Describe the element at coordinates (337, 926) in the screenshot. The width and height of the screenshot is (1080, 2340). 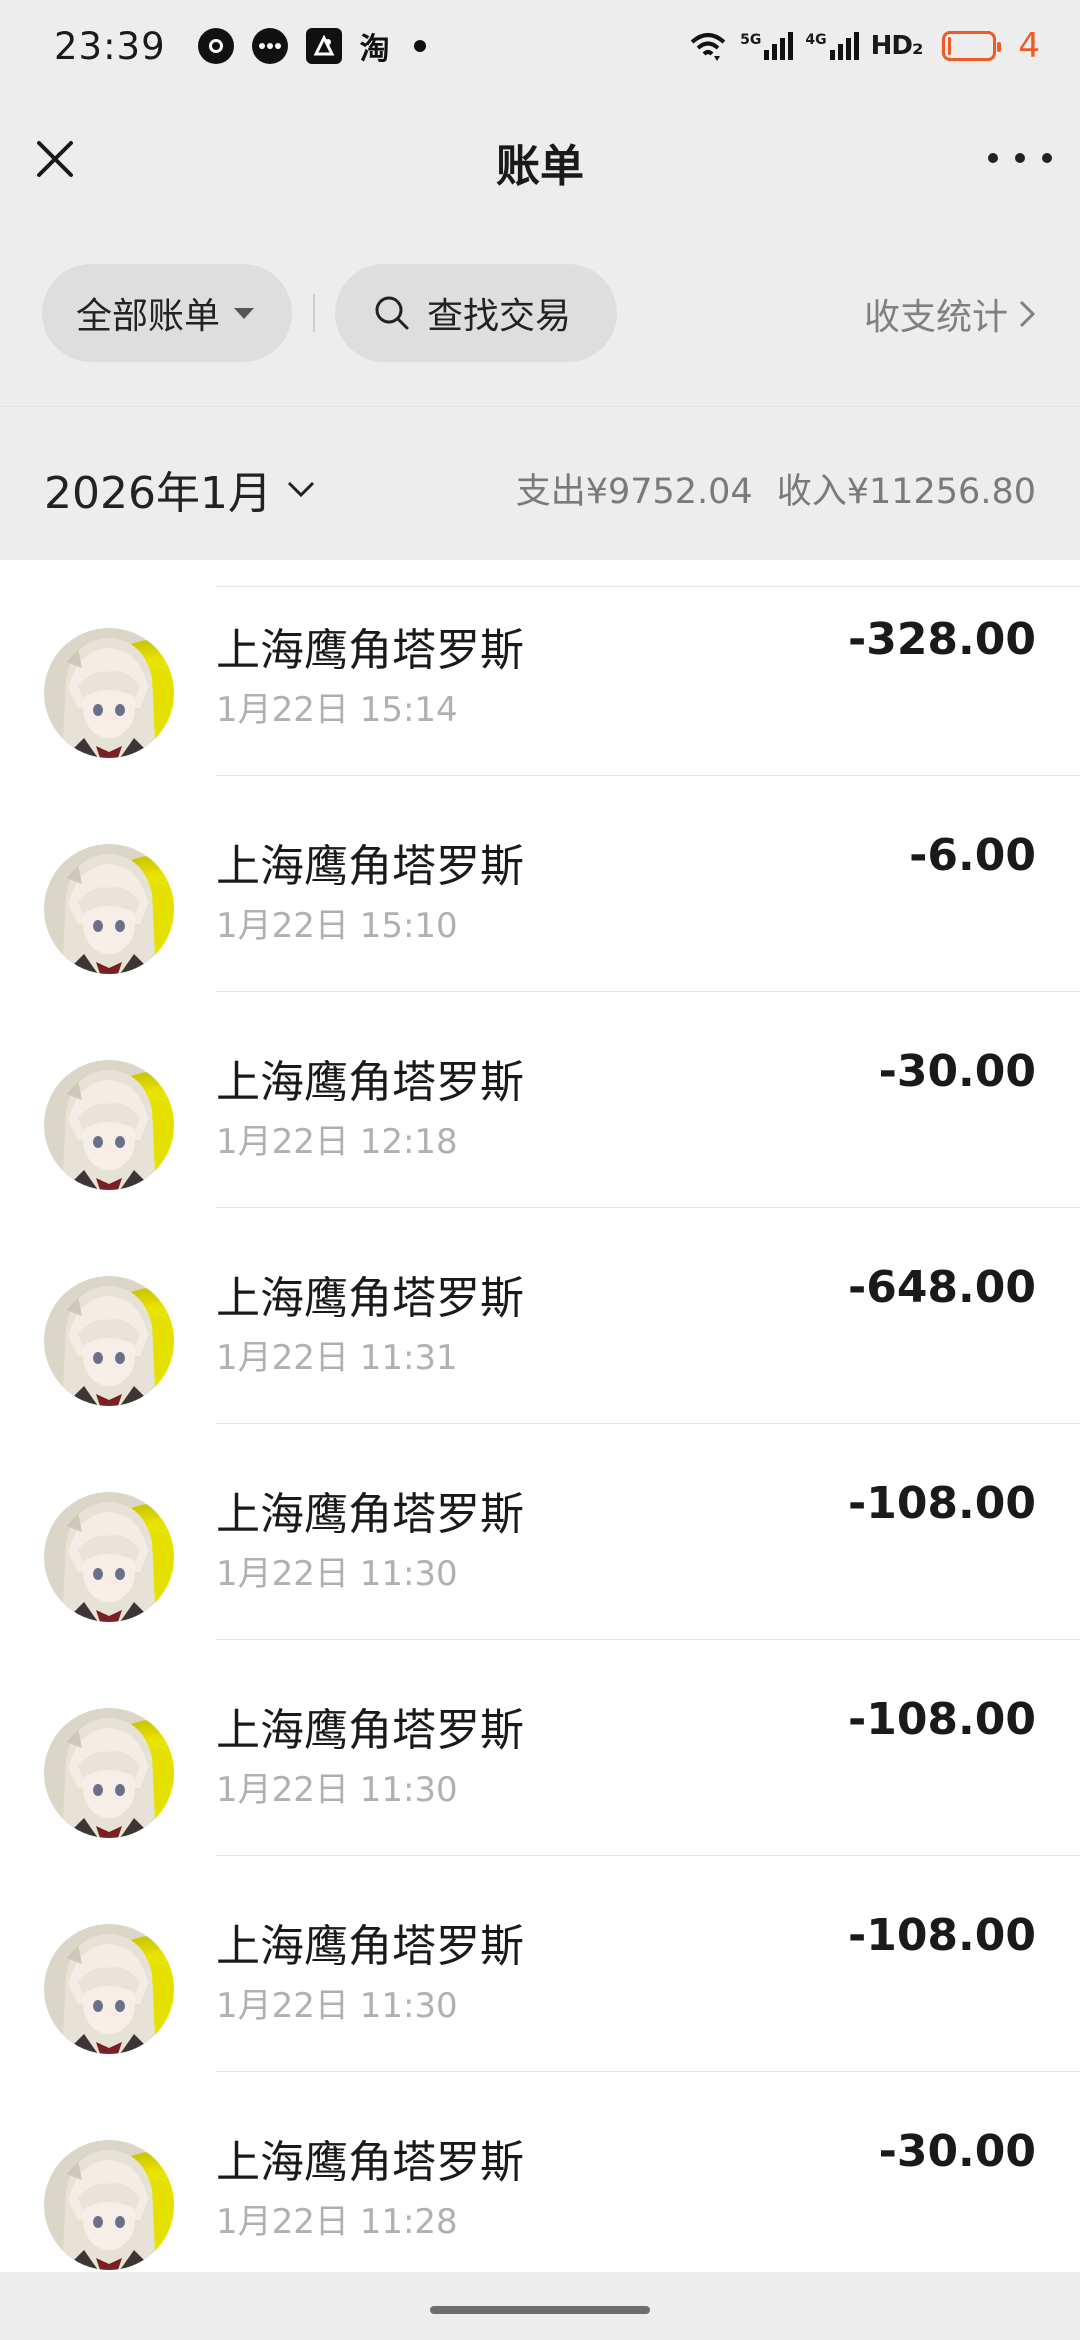
I see `transaction-time: 1月22日 15:10` at that location.